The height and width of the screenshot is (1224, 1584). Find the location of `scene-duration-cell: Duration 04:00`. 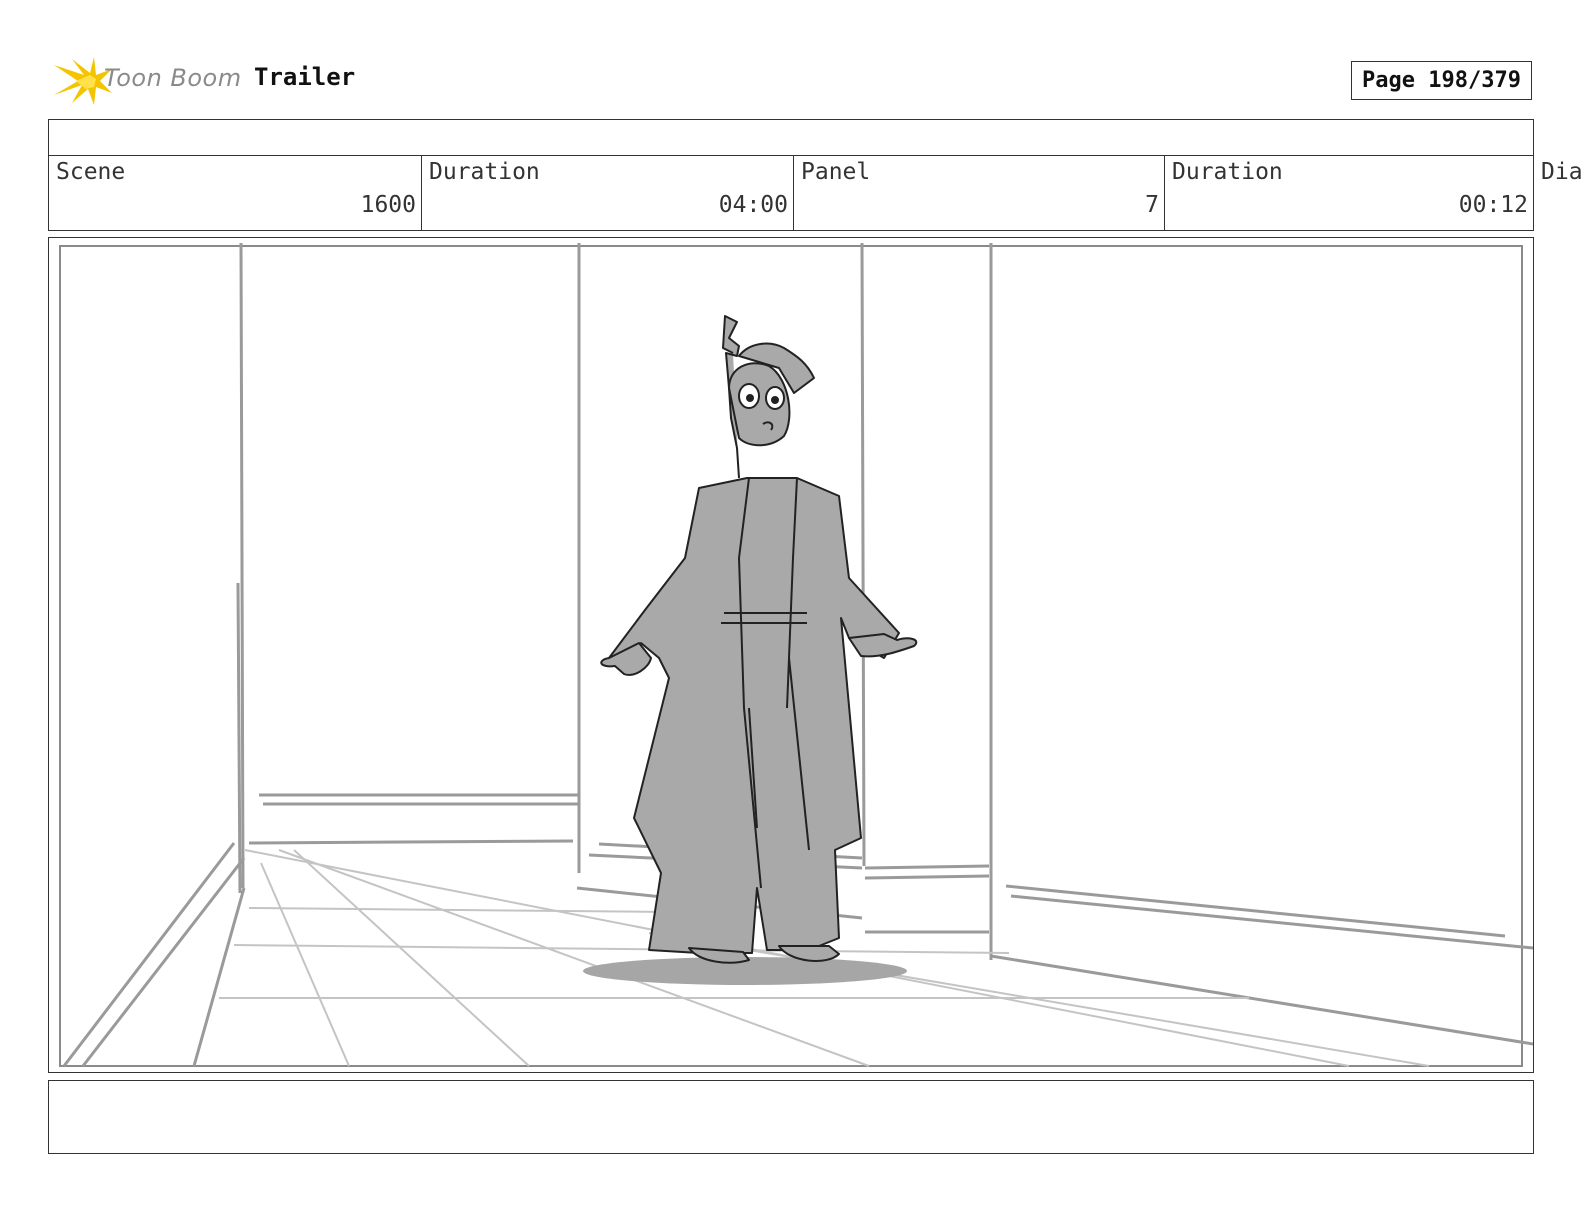

scene-duration-cell: Duration 04:00 is located at coordinates (607, 192).